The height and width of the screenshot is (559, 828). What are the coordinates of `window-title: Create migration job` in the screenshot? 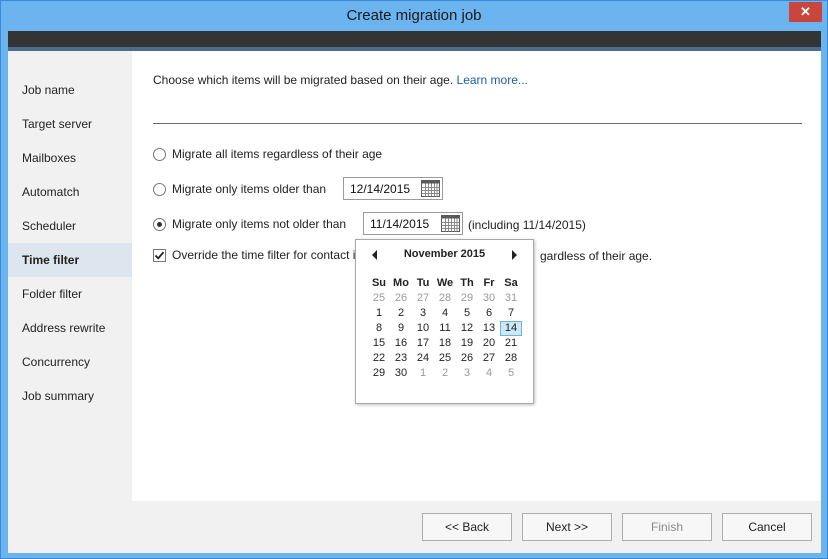 It's located at (414, 15).